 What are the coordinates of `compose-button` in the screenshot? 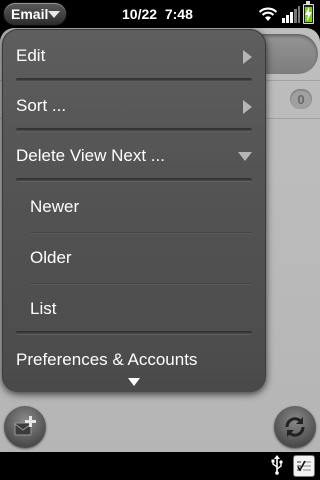 It's located at (25, 427).